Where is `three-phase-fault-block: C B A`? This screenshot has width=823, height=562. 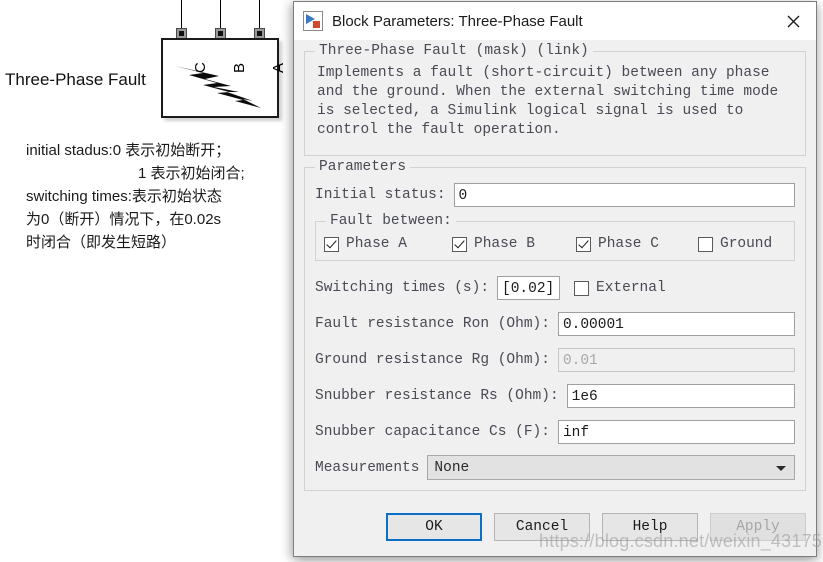
three-phase-fault-block: C B A is located at coordinates (224, 78).